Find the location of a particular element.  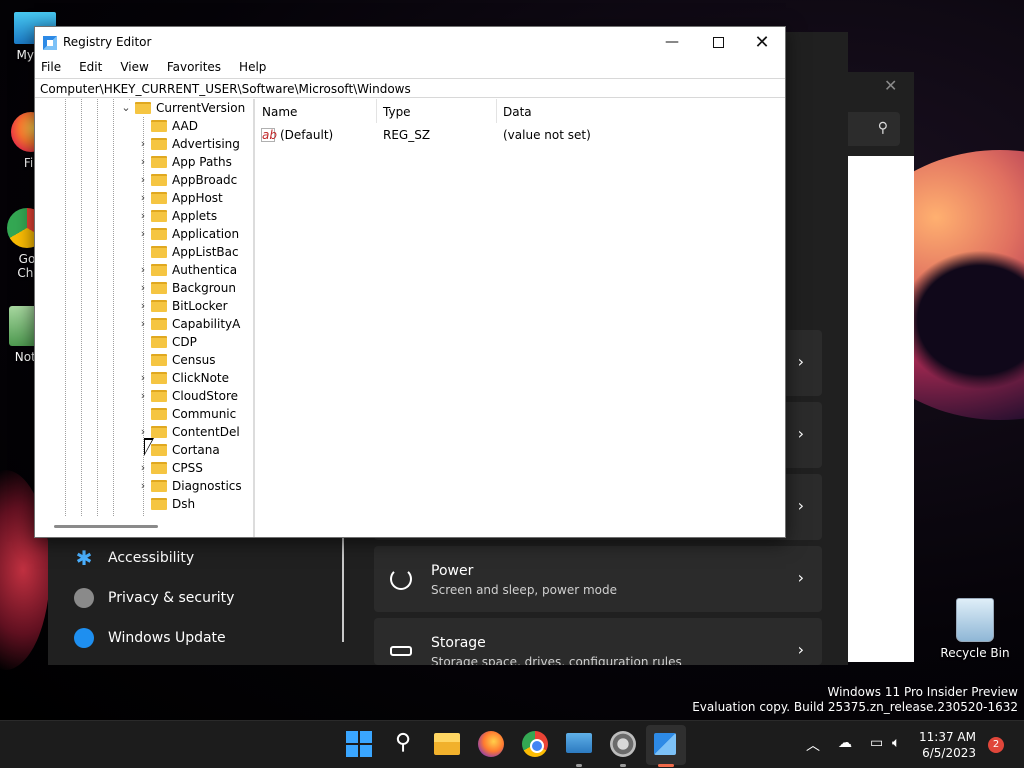

tree-item: › App Paths is located at coordinates (143, 162).